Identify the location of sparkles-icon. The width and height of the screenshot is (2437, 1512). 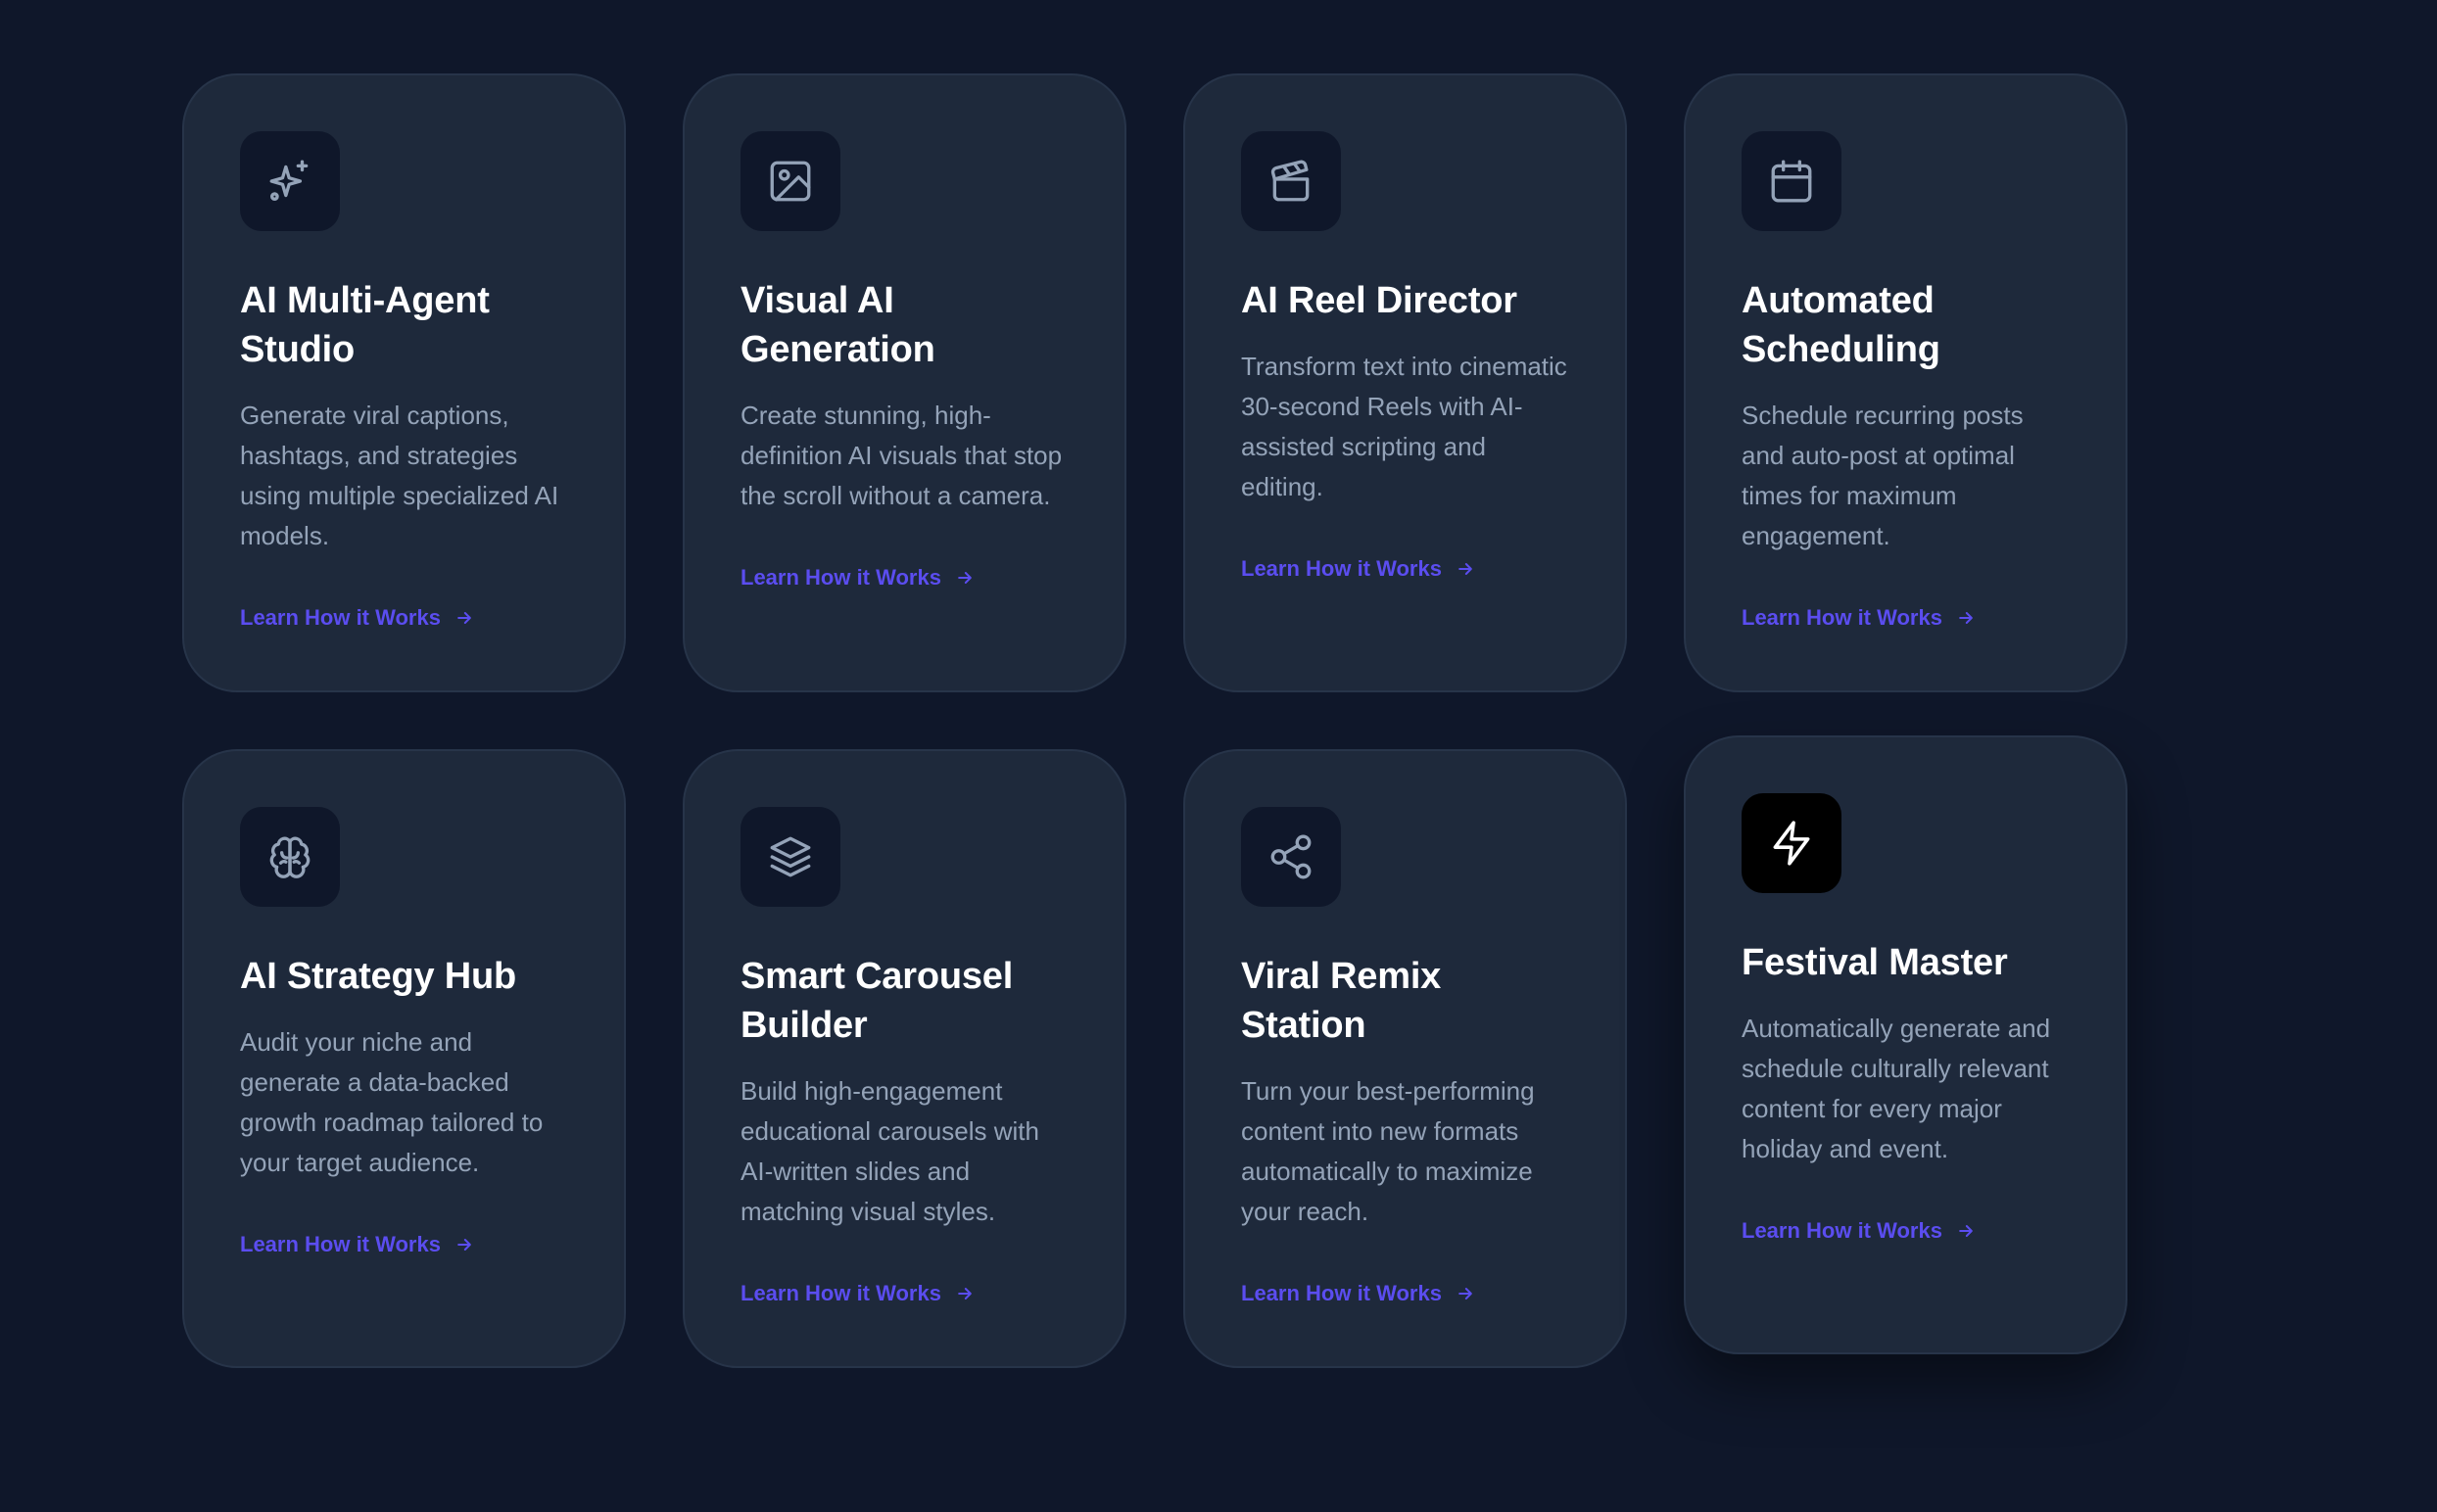
(290, 181).